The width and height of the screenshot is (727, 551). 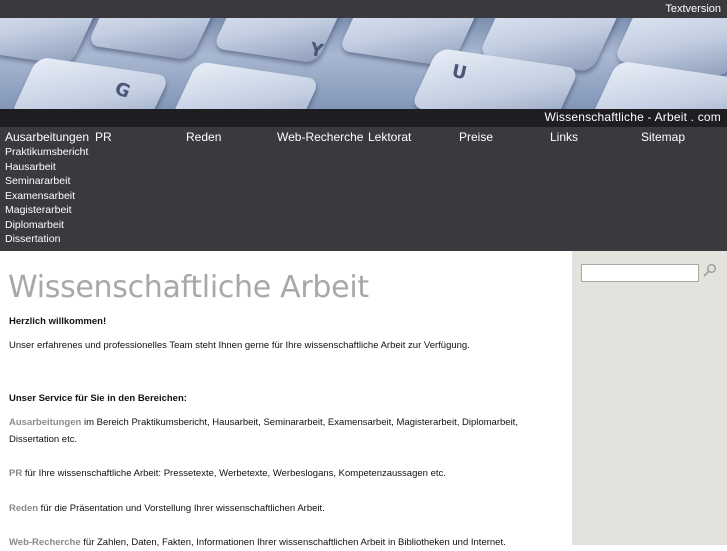 I want to click on nav-subitem-magisterarbeit: Magisterarbeit, so click(x=38, y=210).